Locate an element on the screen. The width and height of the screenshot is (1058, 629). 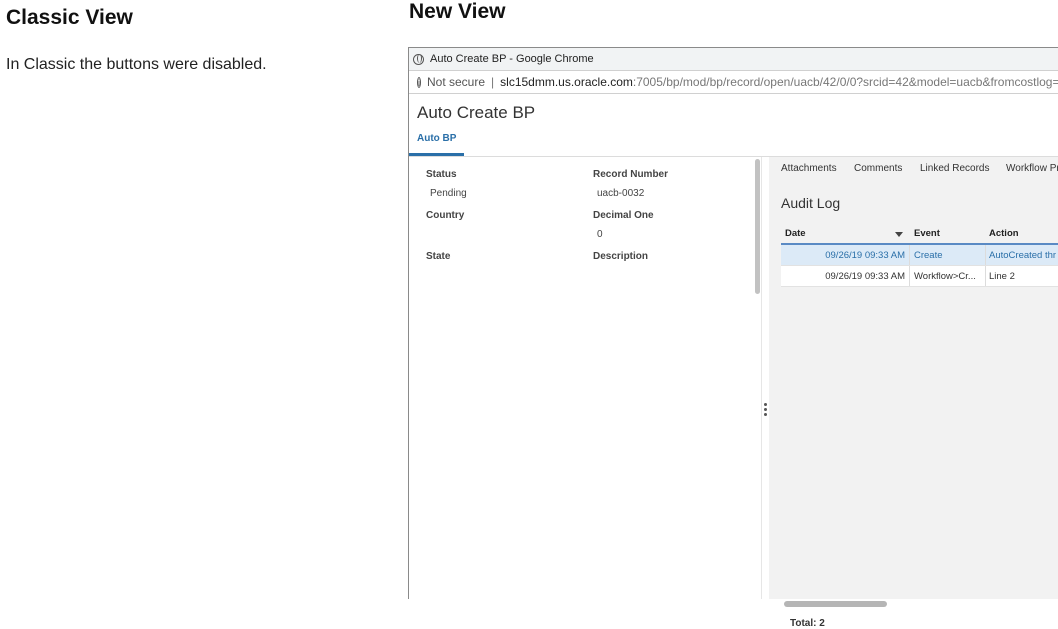
tab-comments: Comments is located at coordinates (878, 168).